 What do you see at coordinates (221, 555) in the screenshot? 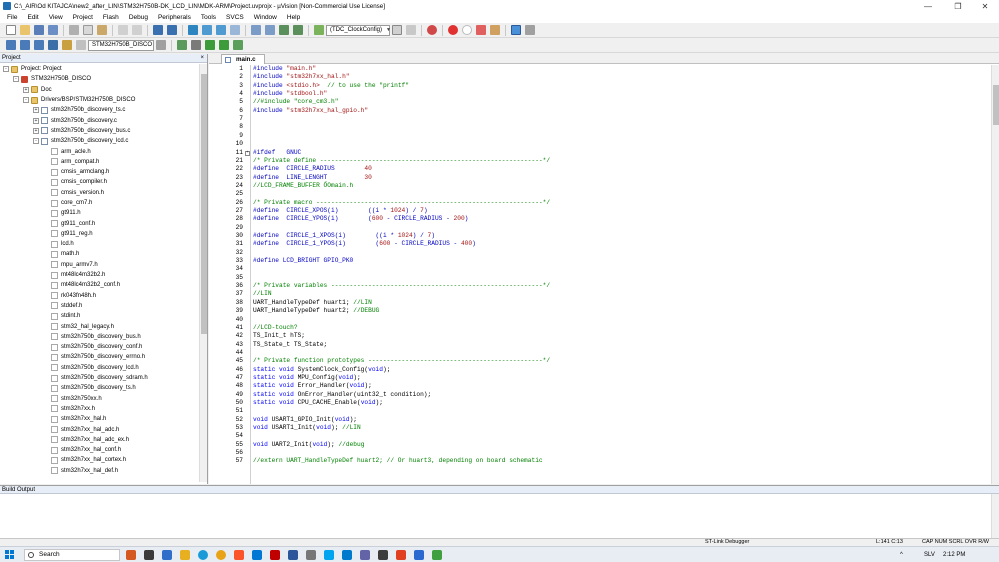
I see `chrome-browser-icon` at bounding box center [221, 555].